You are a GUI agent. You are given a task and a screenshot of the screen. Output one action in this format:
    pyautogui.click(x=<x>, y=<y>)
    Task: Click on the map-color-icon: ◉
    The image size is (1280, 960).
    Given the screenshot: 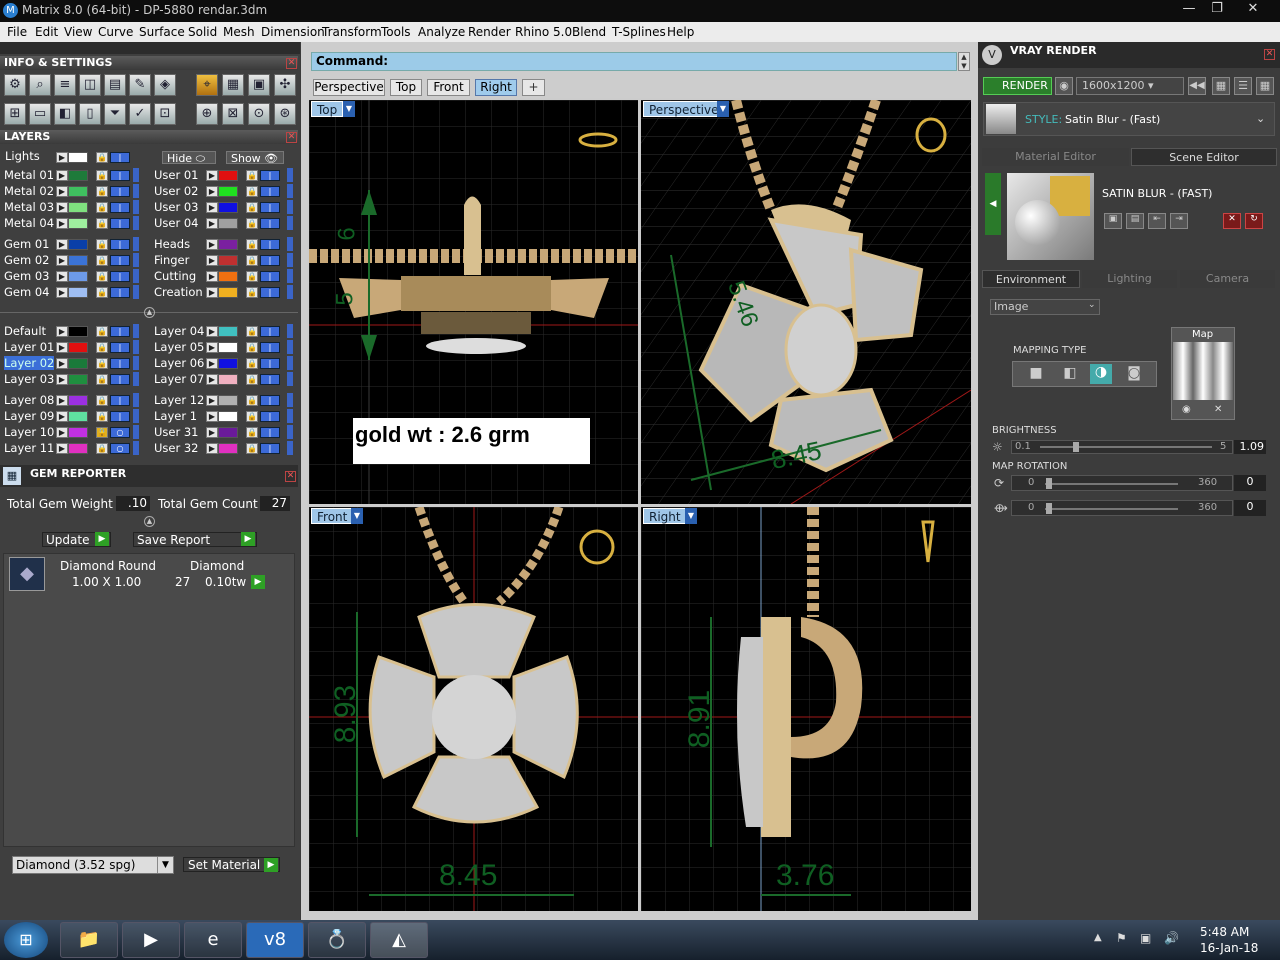 What is the action you would take?
    pyautogui.click(x=1186, y=409)
    